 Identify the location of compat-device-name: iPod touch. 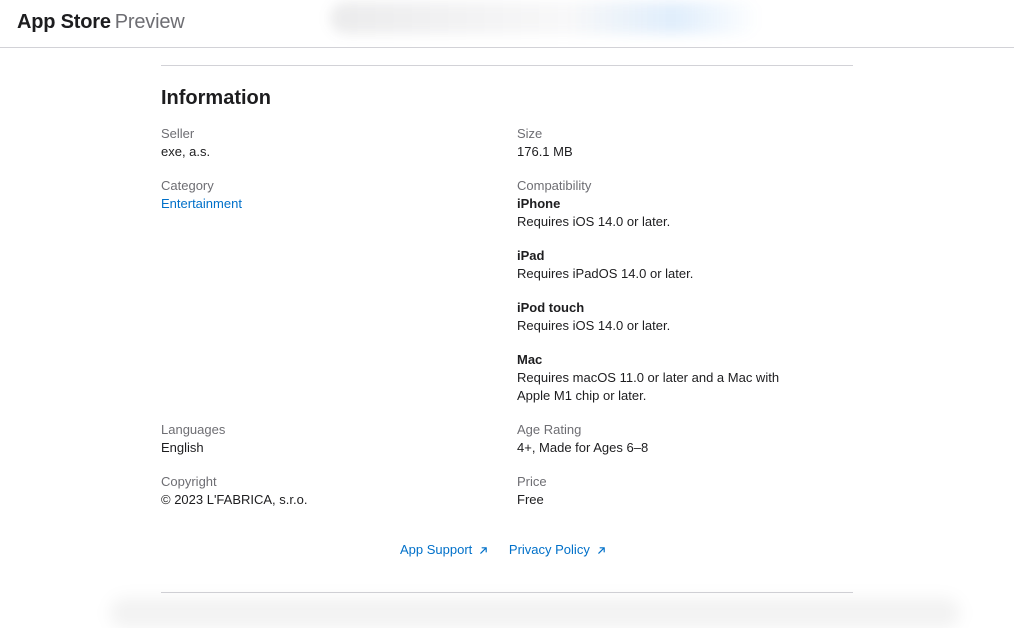
(551, 307).